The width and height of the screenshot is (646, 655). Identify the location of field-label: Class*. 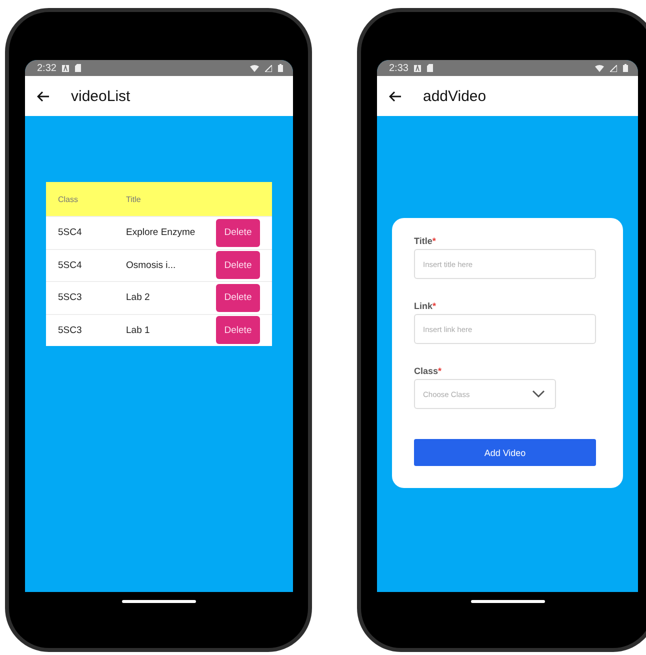
(428, 371).